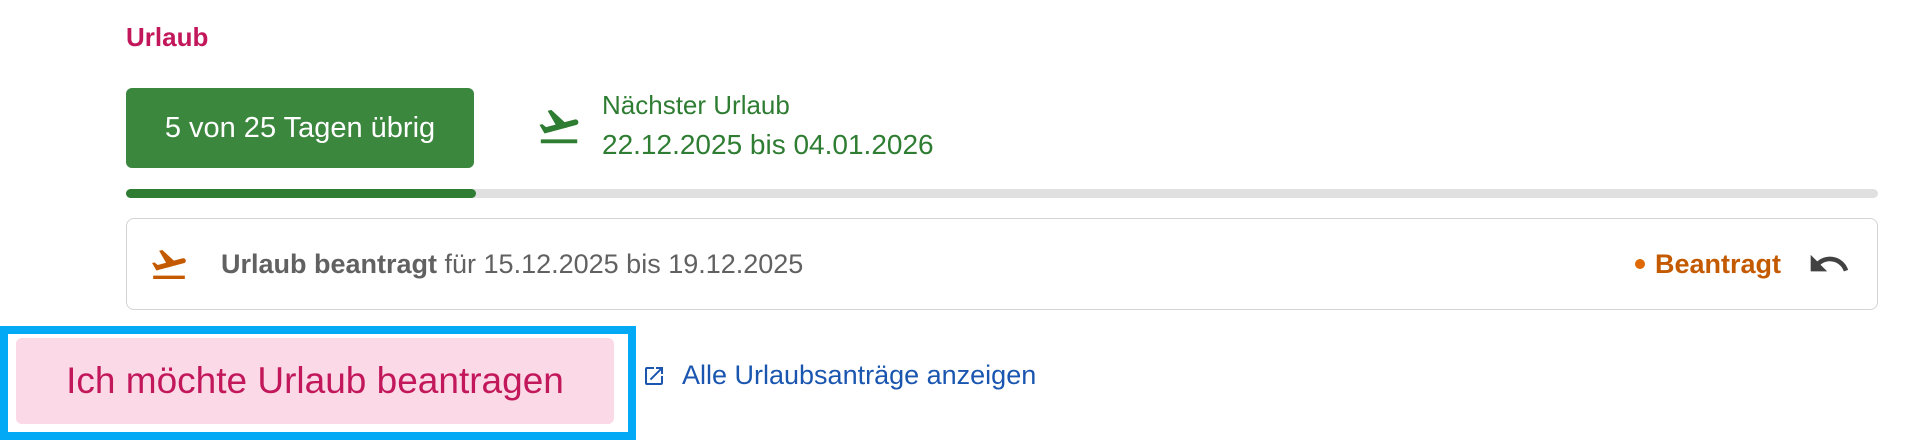  I want to click on all-vacation-requests-link: Alle Urlaubsanträge anzeigen, so click(839, 375).